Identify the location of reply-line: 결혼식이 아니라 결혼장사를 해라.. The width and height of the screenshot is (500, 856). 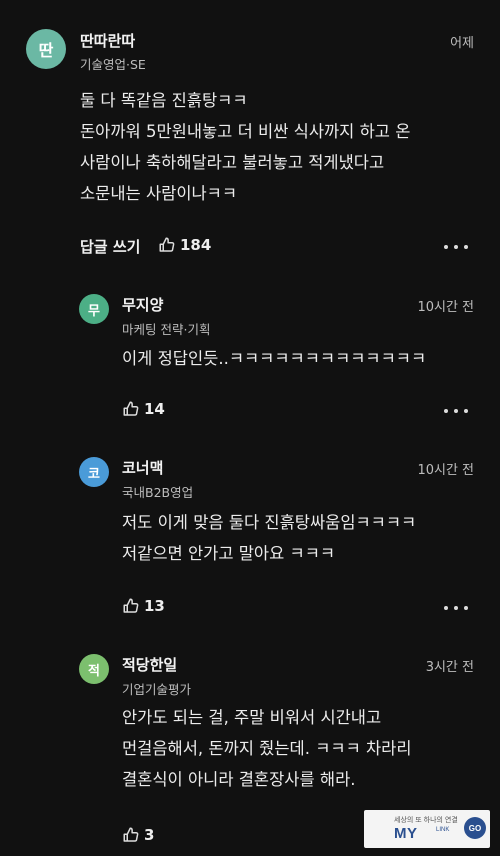
(239, 779).